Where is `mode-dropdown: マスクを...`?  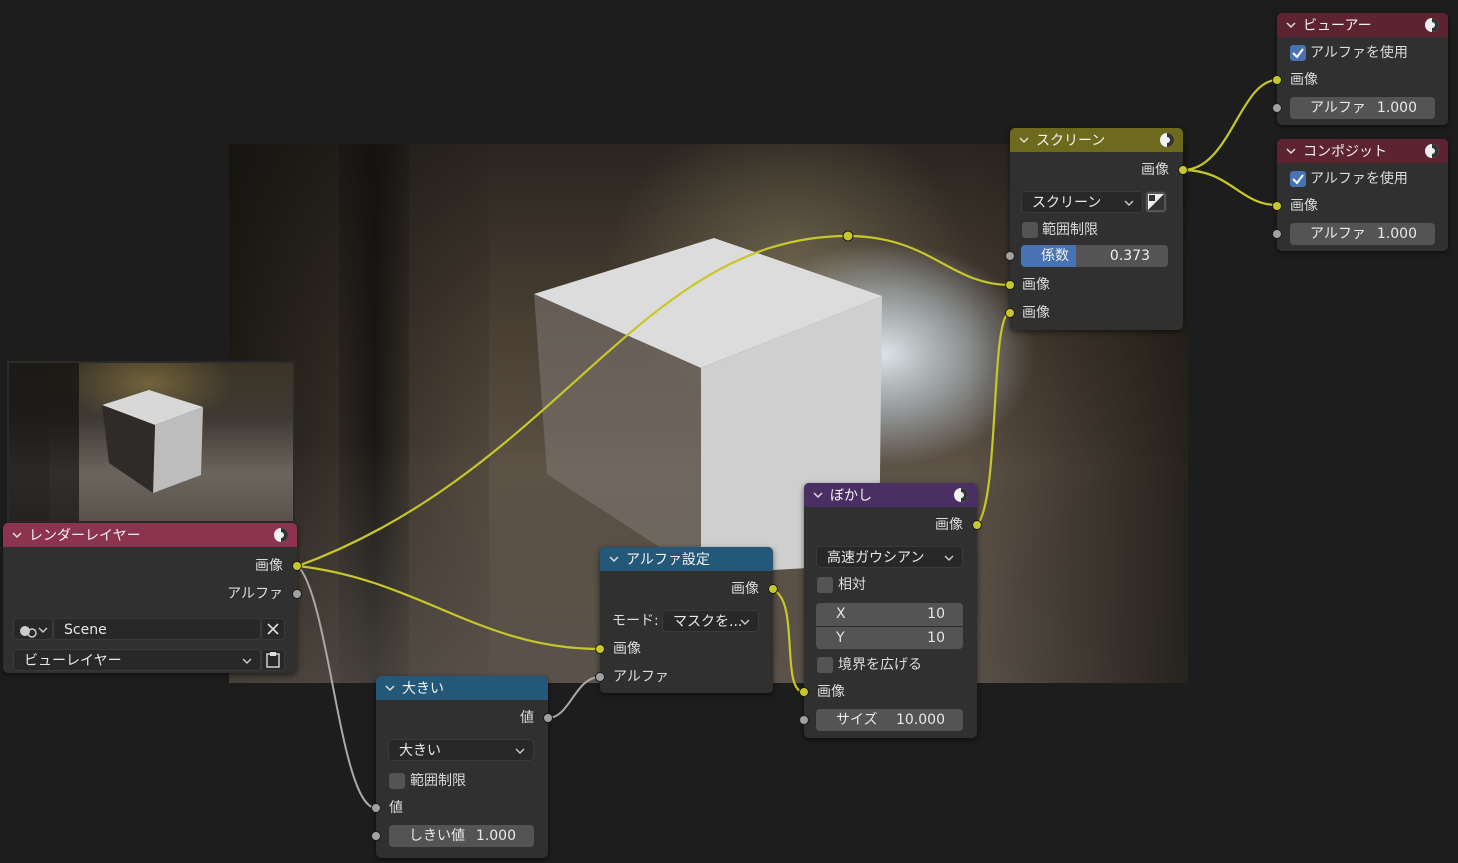 mode-dropdown: マスクを... is located at coordinates (710, 621).